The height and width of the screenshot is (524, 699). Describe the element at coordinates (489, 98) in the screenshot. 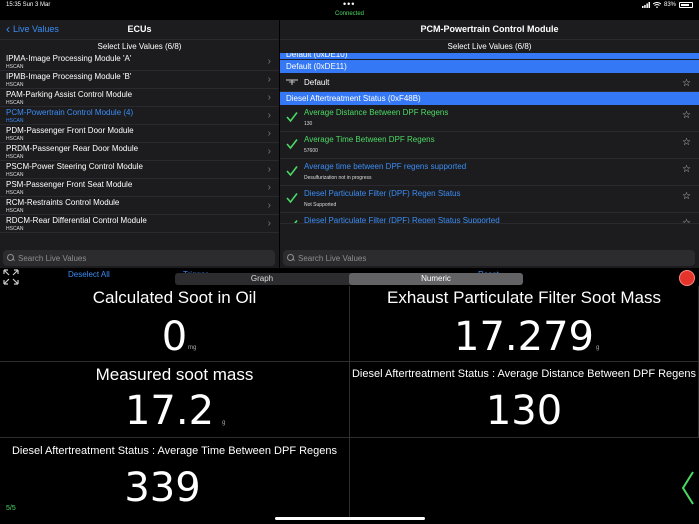

I see `section-header-dpf: Diesel Aftertreatment Status (0xF48B)` at that location.